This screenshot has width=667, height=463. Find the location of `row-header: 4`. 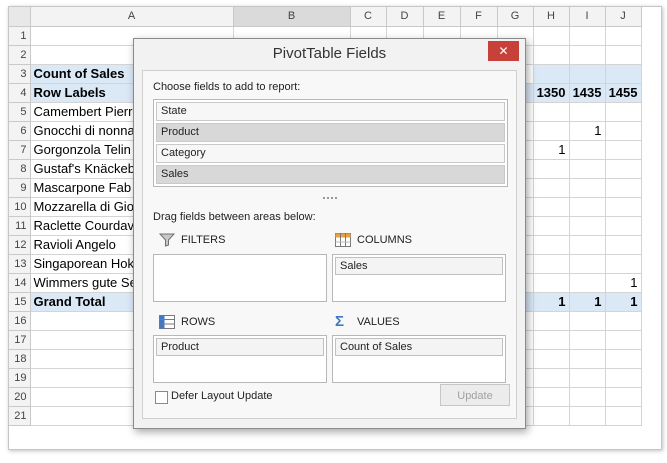

row-header: 4 is located at coordinates (20, 93).